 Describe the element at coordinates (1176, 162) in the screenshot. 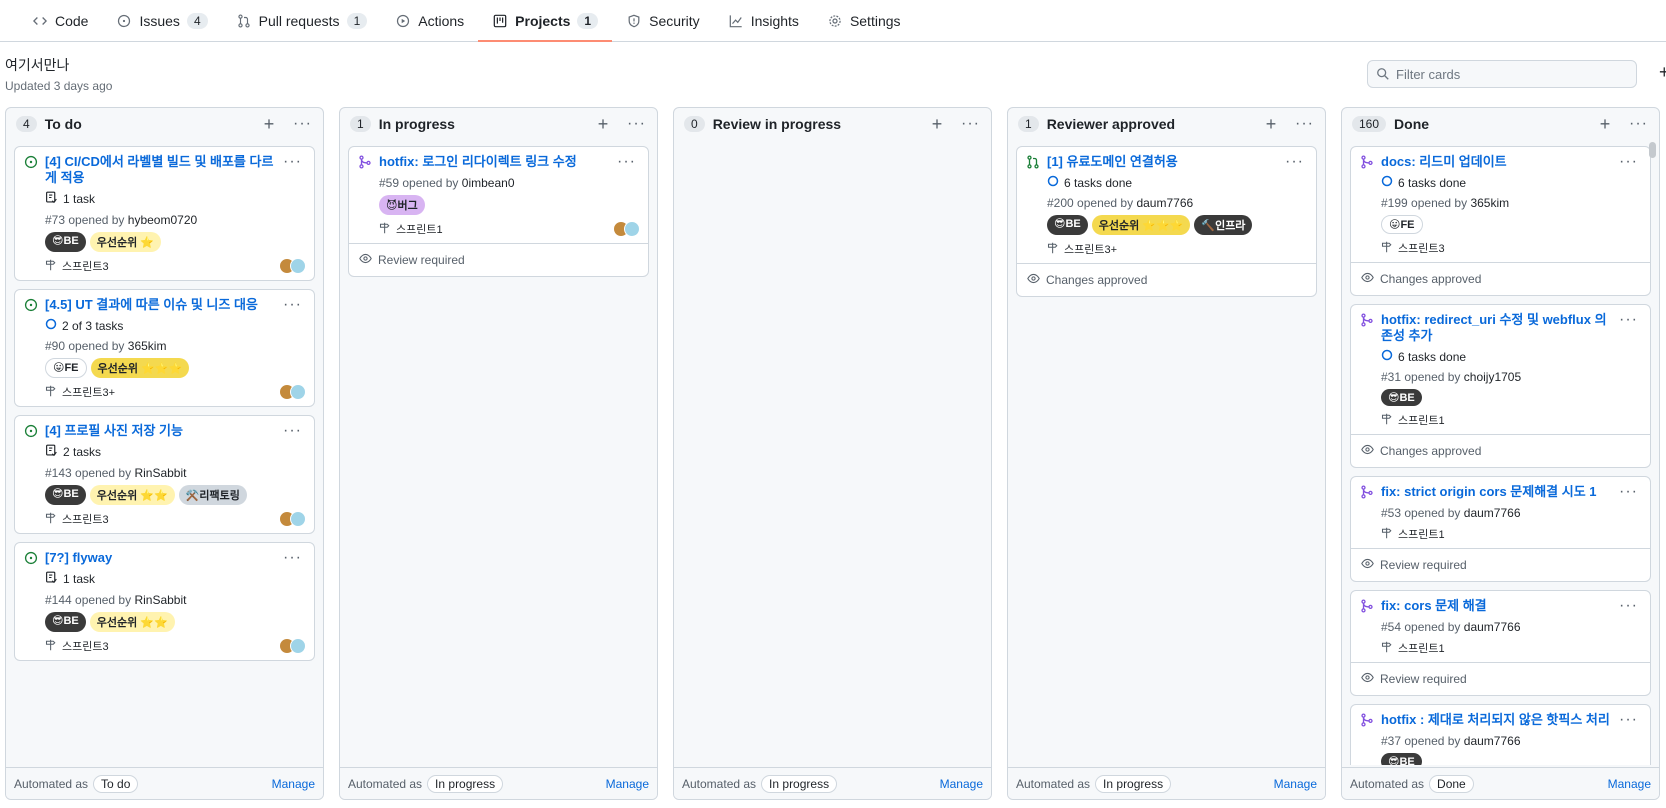

I see `card-title-link: [1] 유료도메인 연결허용` at that location.